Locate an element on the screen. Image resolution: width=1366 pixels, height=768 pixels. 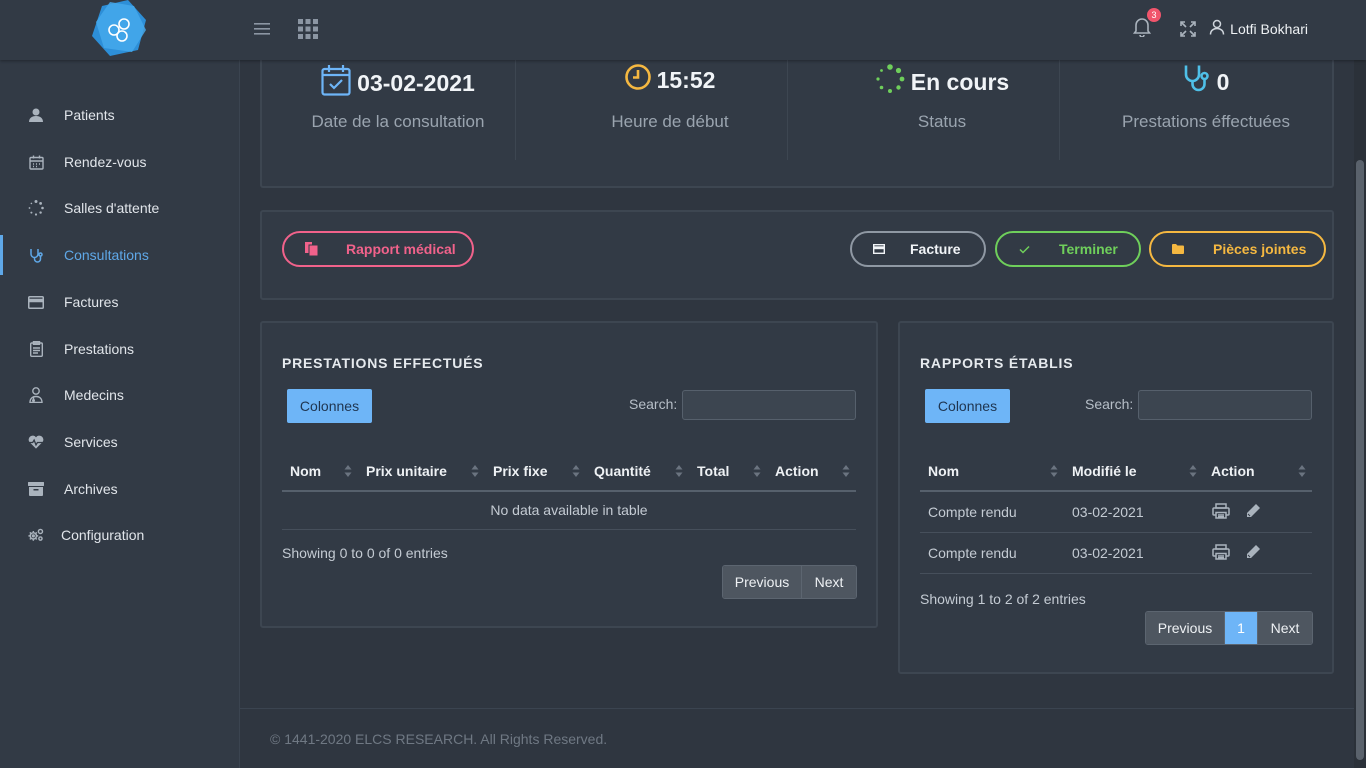
facture-button: Facture is located at coordinates (918, 249).